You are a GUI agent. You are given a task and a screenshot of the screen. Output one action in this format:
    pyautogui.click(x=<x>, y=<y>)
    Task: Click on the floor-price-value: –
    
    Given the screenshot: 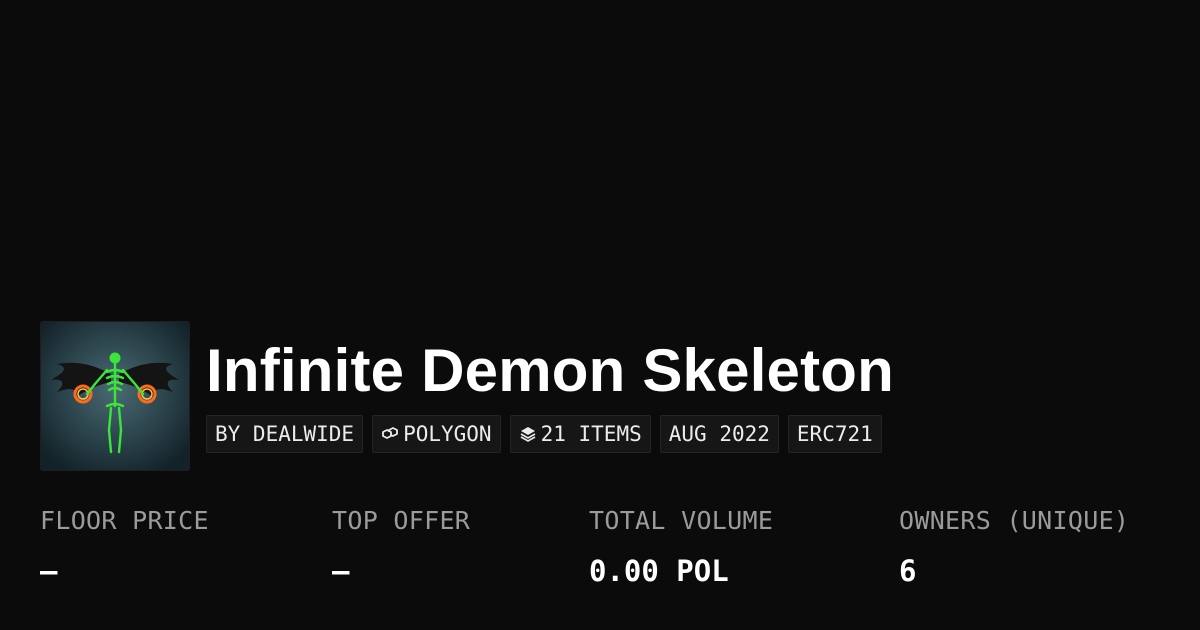 What is the action you would take?
    pyautogui.click(x=49, y=571)
    